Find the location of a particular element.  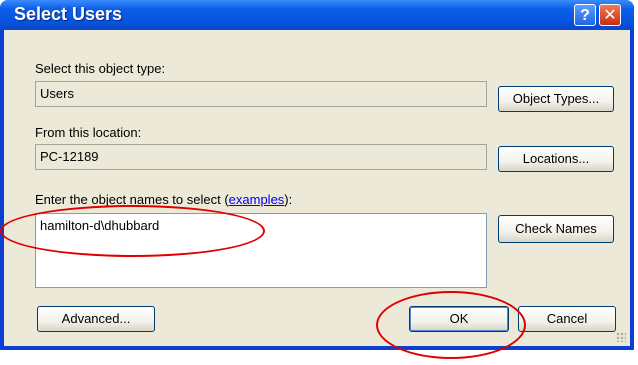

close-button: ✕ is located at coordinates (610, 15).